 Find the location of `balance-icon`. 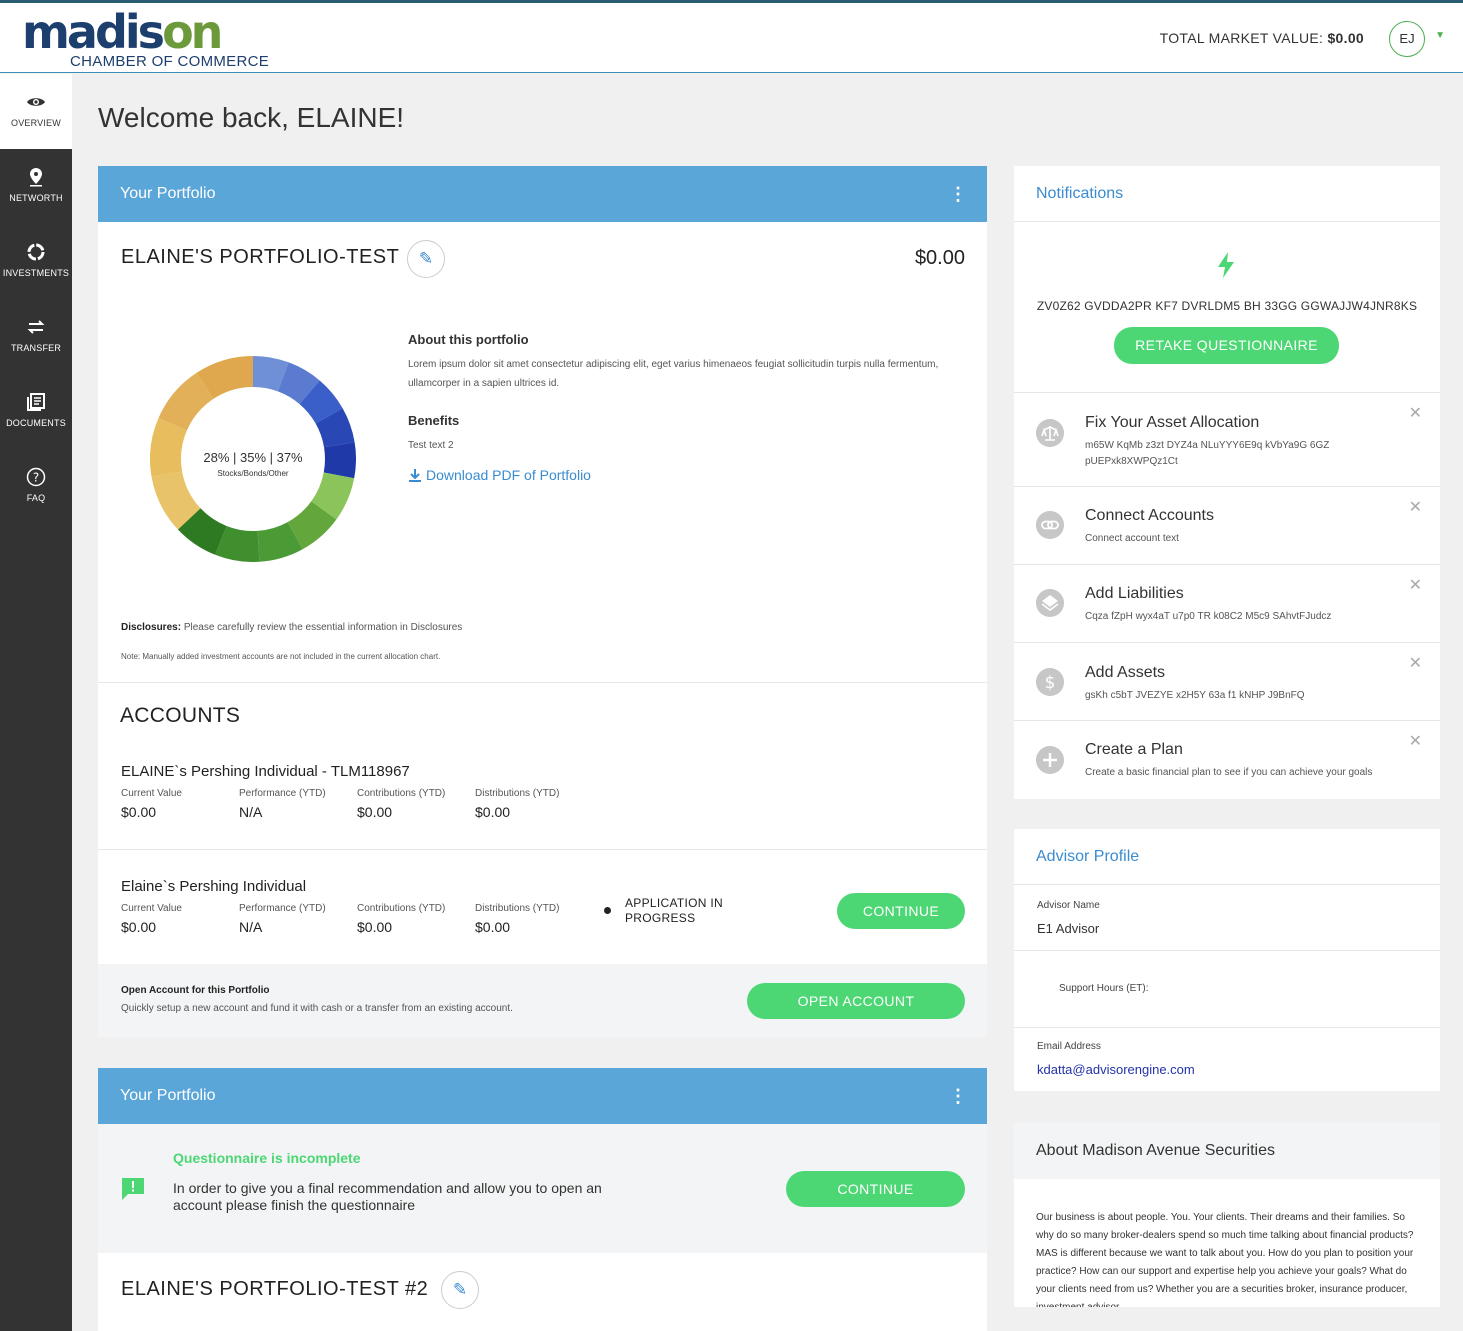

balance-icon is located at coordinates (1050, 433).